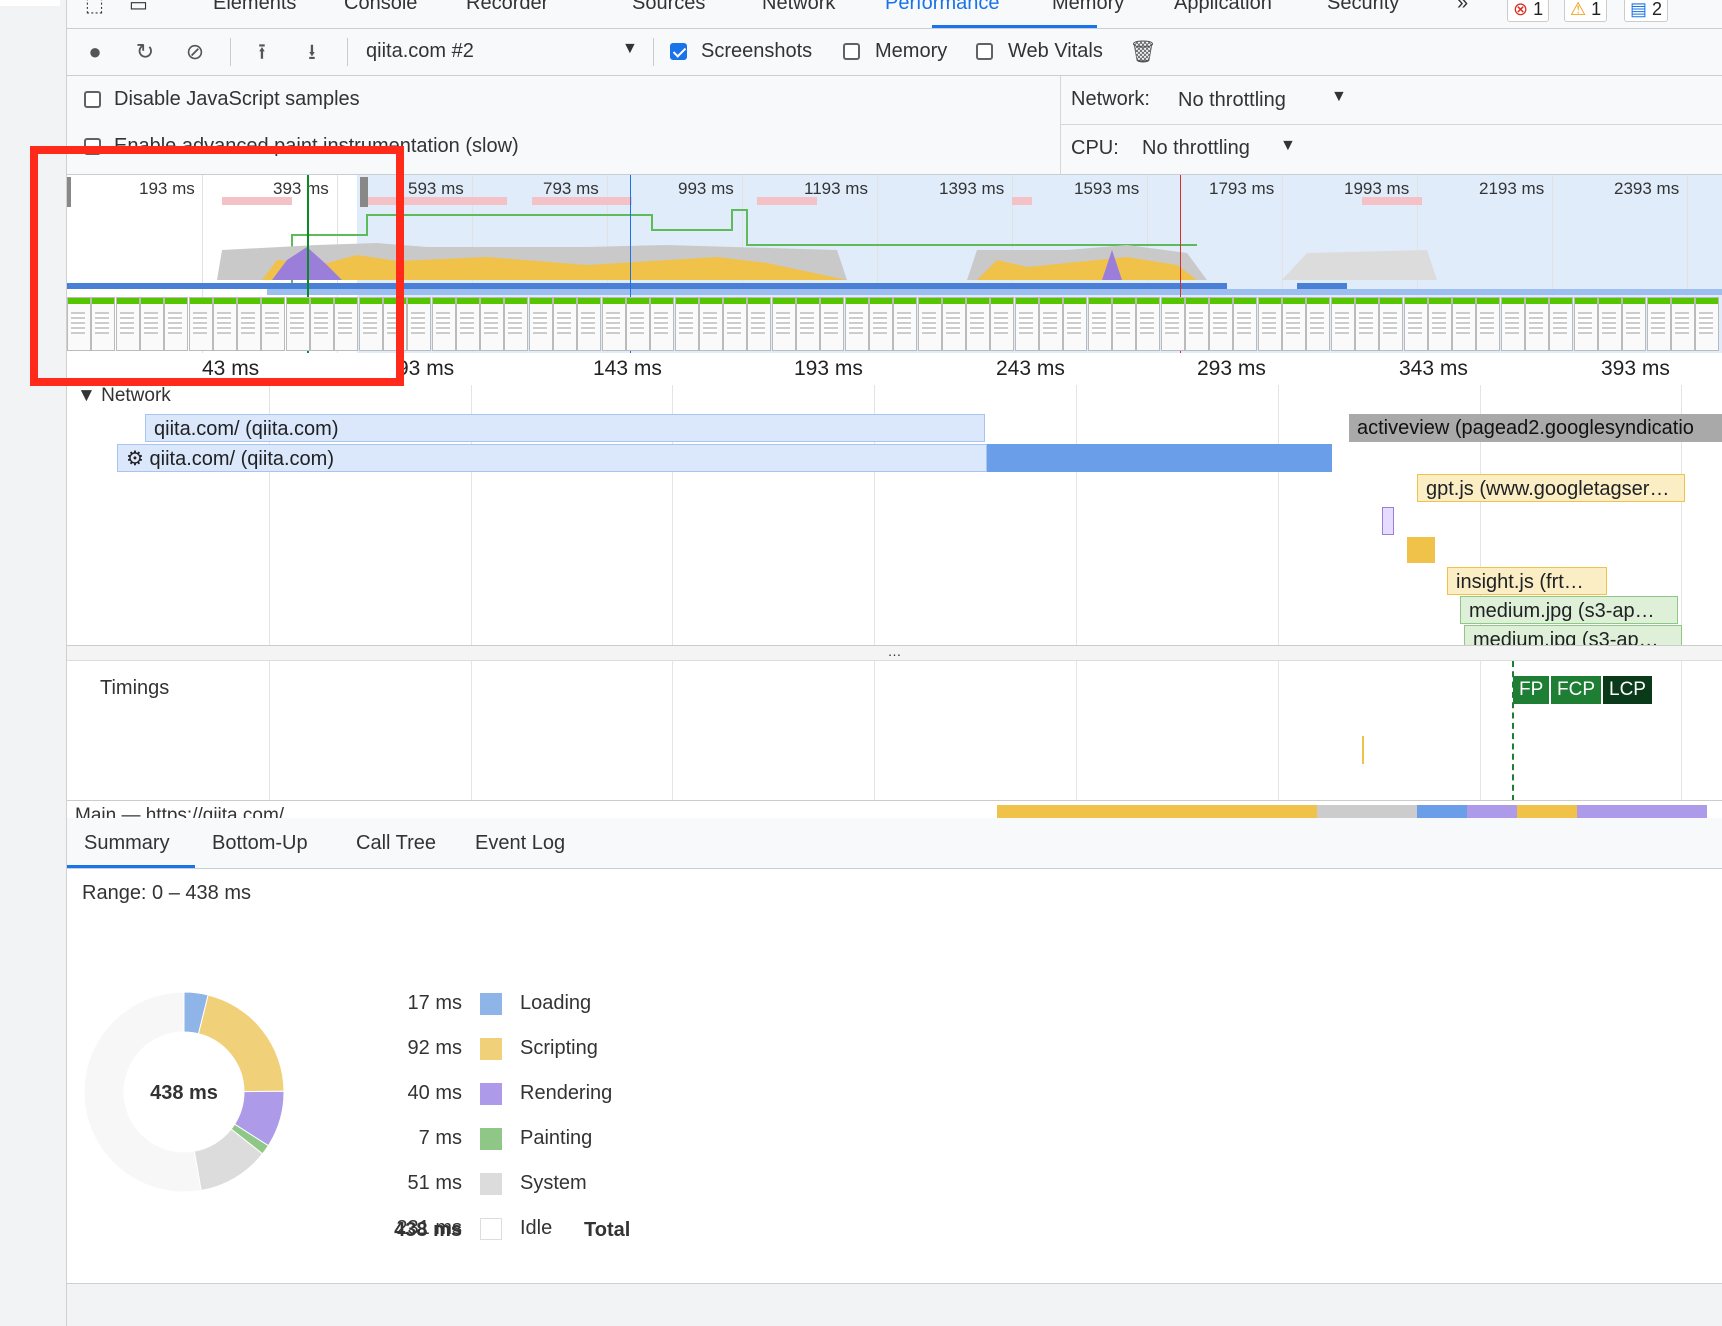 Image resolution: width=1722 pixels, height=1326 pixels. What do you see at coordinates (92, 99) in the screenshot?
I see `disable-js-samples-checkbox` at bounding box center [92, 99].